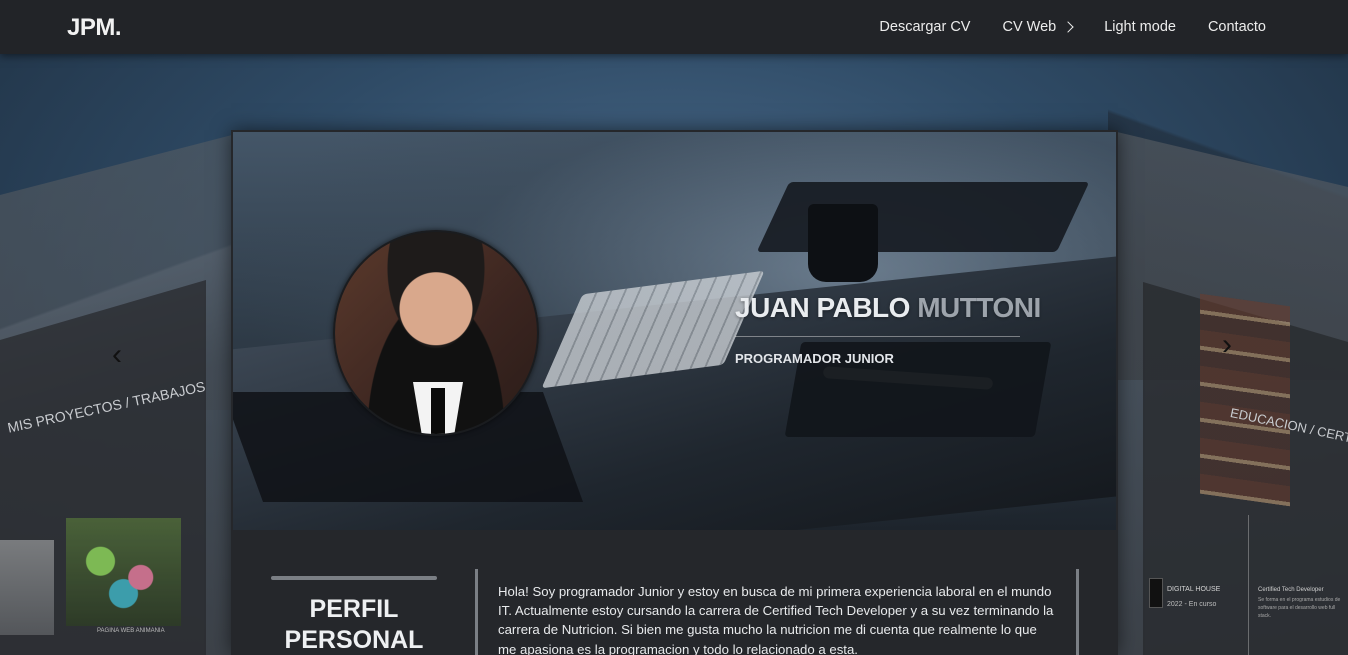  What do you see at coordinates (1192, 604) in the screenshot?
I see `education-years: 2022 - En curso` at bounding box center [1192, 604].